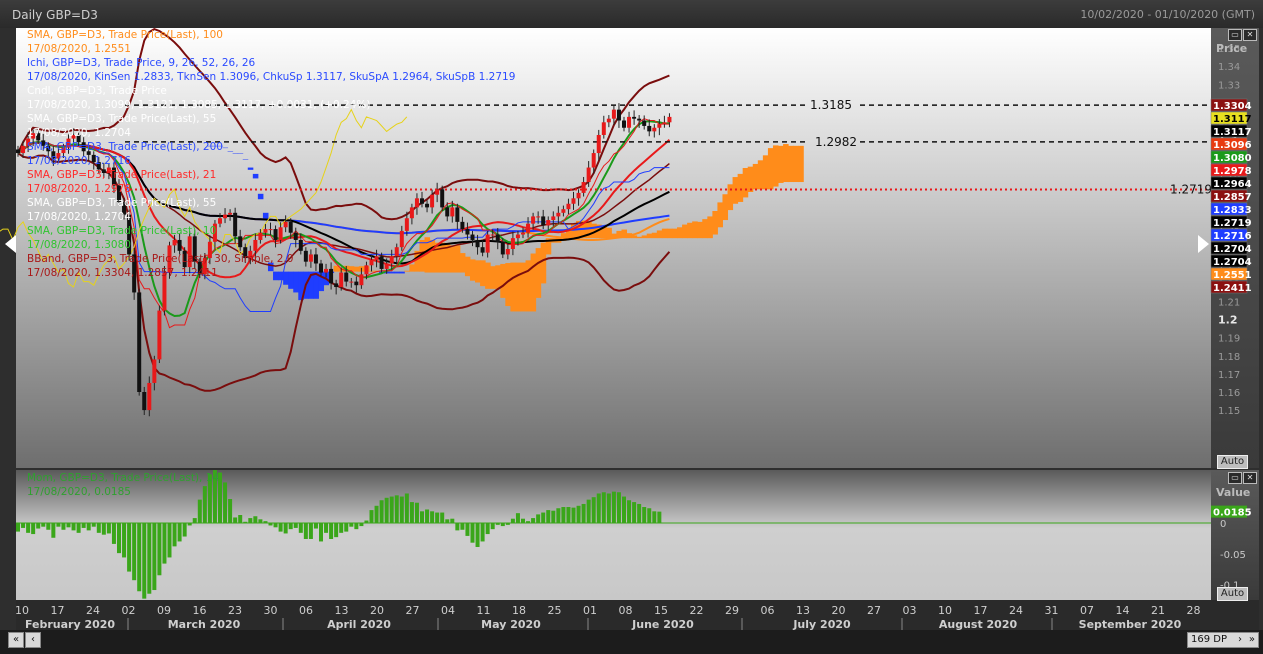 This screenshot has width=1263, height=654. Describe the element at coordinates (1232, 236) in the screenshot. I see `price-tag-label: 1.2716` at that location.